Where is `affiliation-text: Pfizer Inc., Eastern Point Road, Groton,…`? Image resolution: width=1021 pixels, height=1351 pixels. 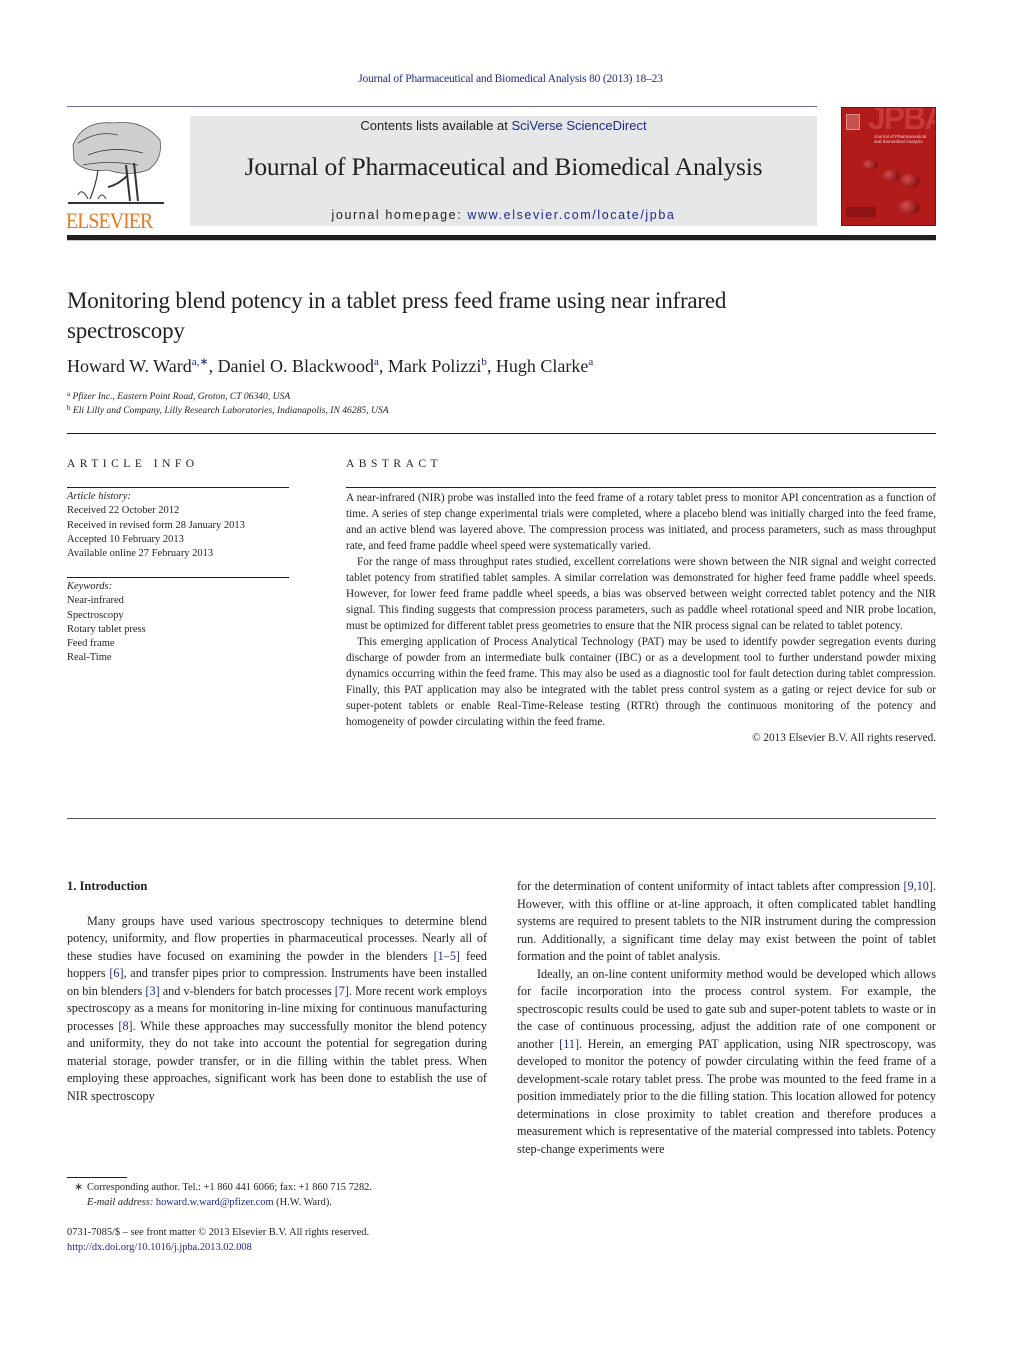
affiliation-text: Pfizer Inc., Eastern Point Road, Groton,… is located at coordinates (181, 396).